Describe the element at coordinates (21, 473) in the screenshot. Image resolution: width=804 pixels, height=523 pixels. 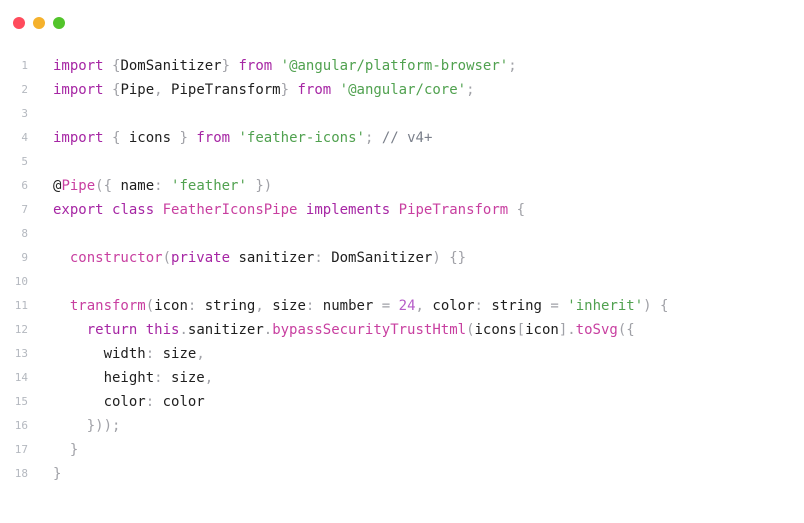
I see `line-number: 18` at that location.